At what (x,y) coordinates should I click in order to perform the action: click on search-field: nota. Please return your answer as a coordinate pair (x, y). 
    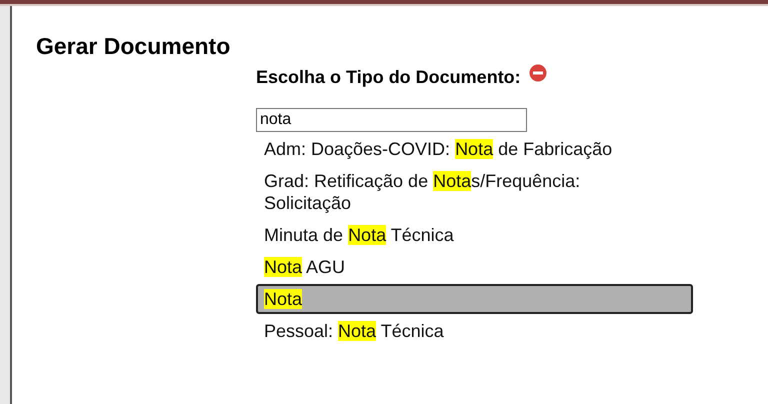
    Looking at the image, I should click on (391, 120).